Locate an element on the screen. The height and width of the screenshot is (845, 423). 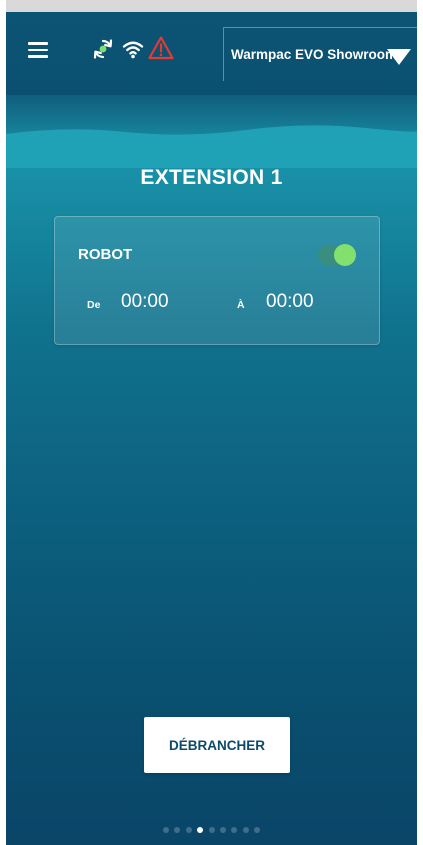
wave-decoration is located at coordinates (211, 146).